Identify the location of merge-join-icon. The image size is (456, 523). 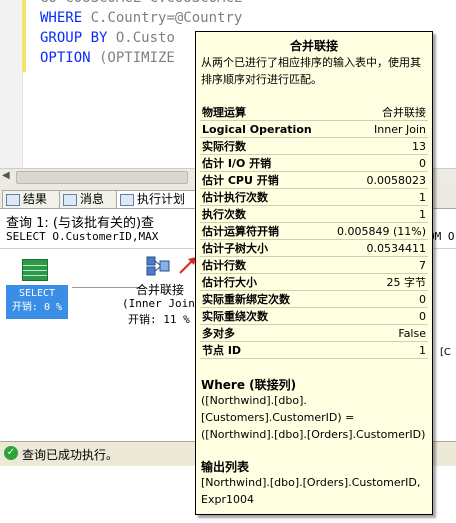
(158, 266).